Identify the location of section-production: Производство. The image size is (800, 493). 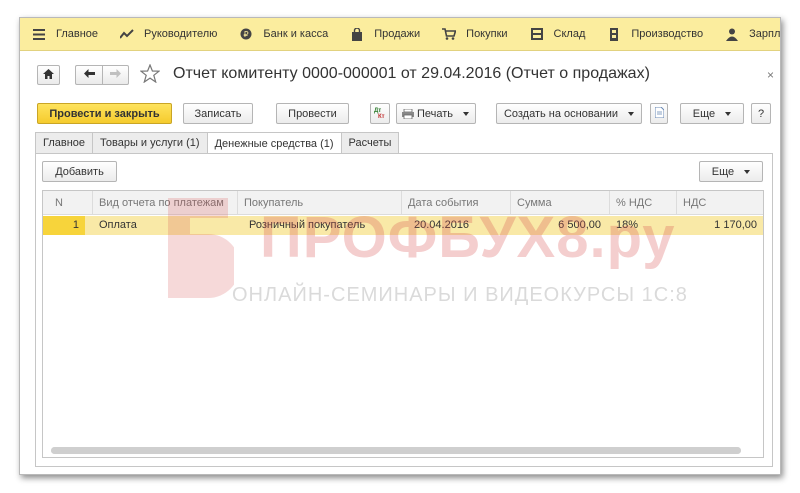
(654, 34).